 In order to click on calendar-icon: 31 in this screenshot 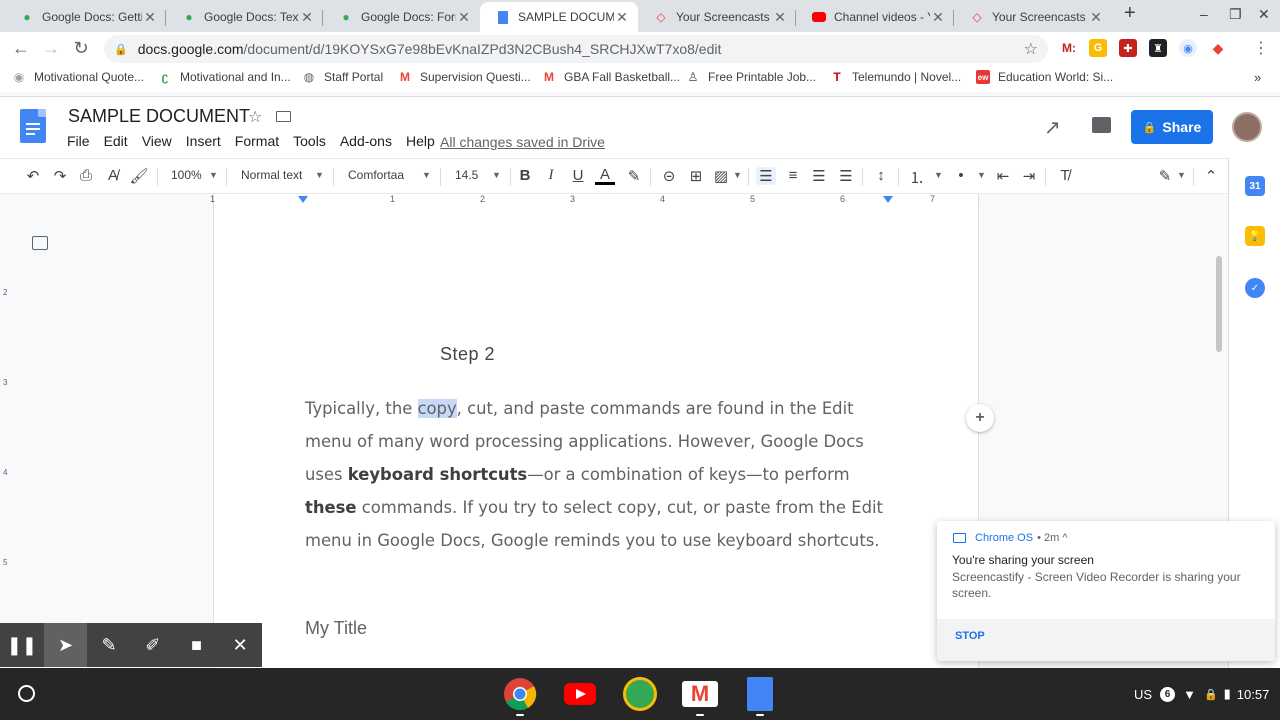, I will do `click(1255, 186)`.